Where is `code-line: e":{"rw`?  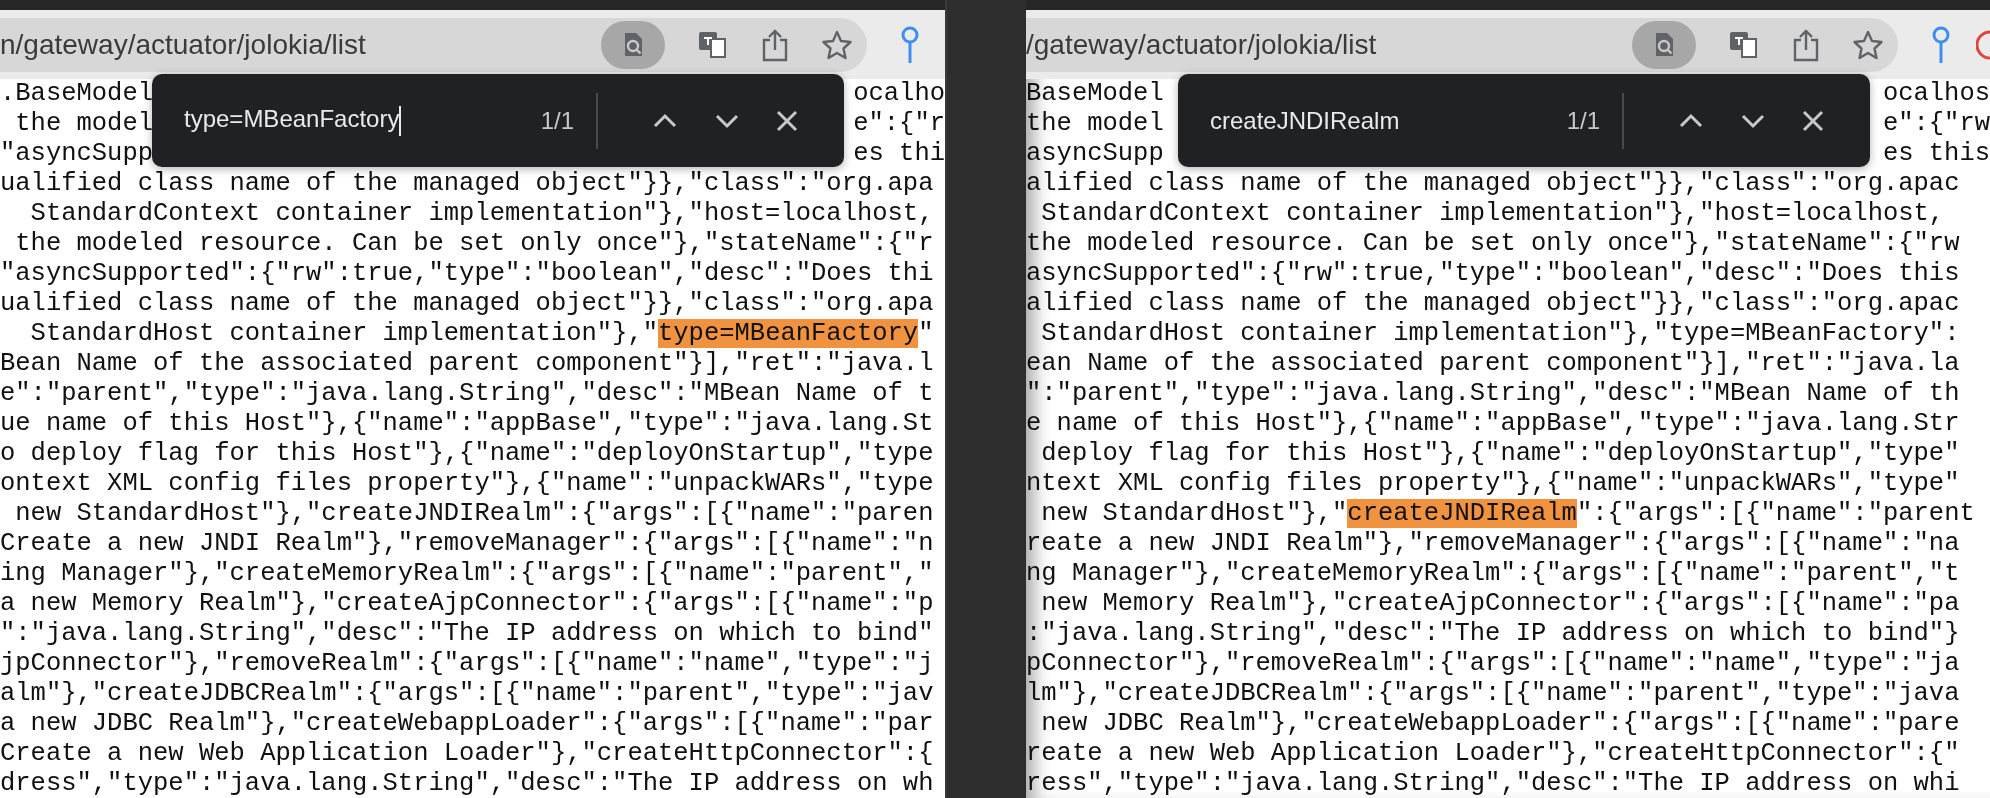
code-line: e":{"rw is located at coordinates (1936, 124).